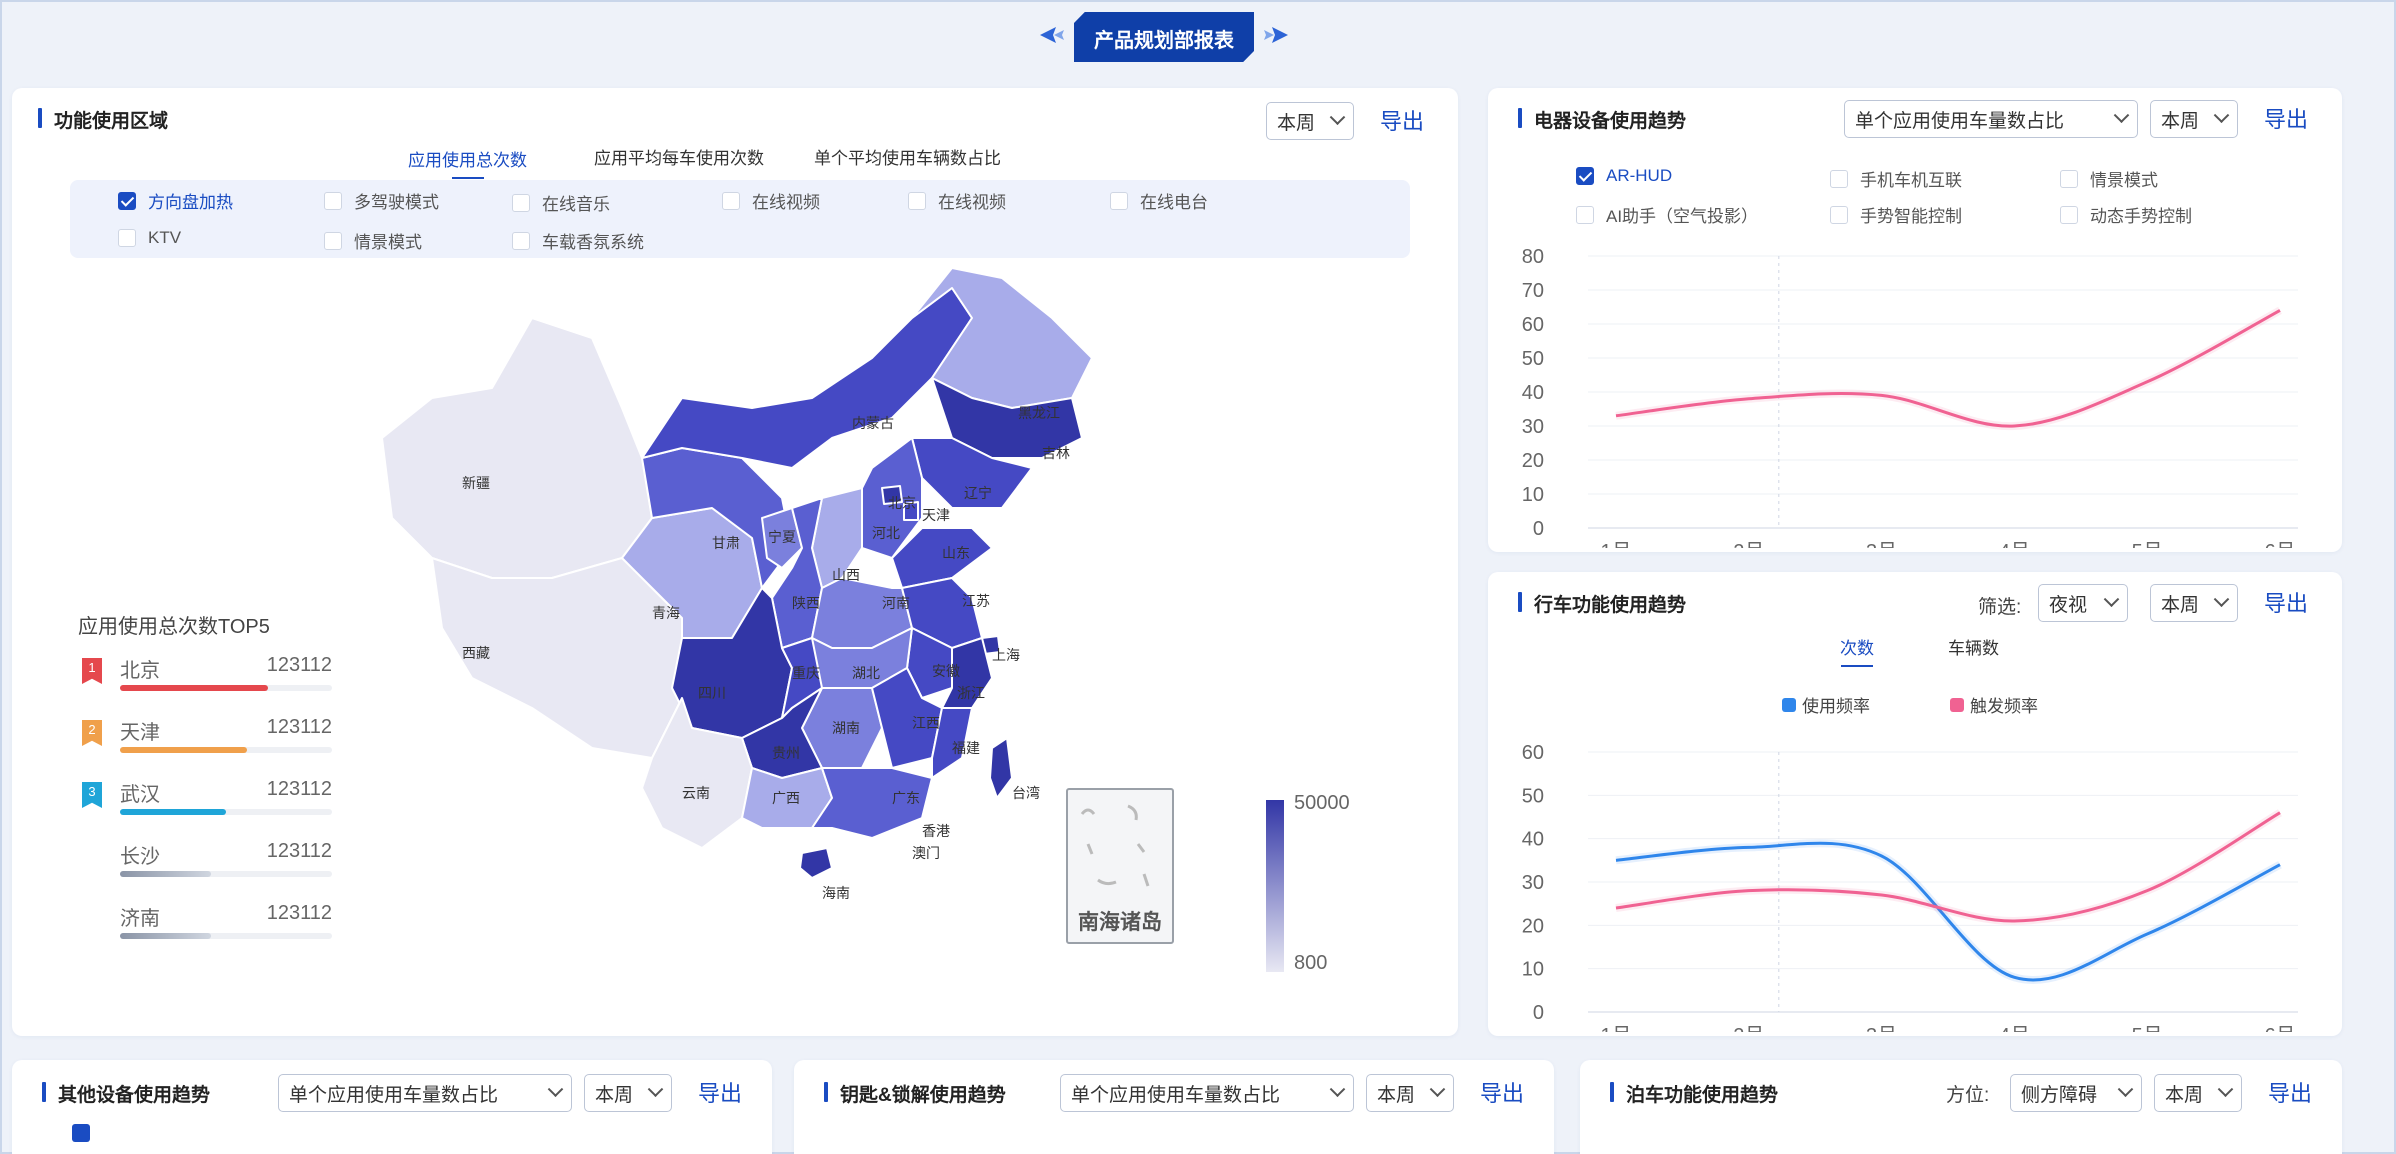  I want to click on option-ar-hud: AR-HUD, so click(1624, 176).